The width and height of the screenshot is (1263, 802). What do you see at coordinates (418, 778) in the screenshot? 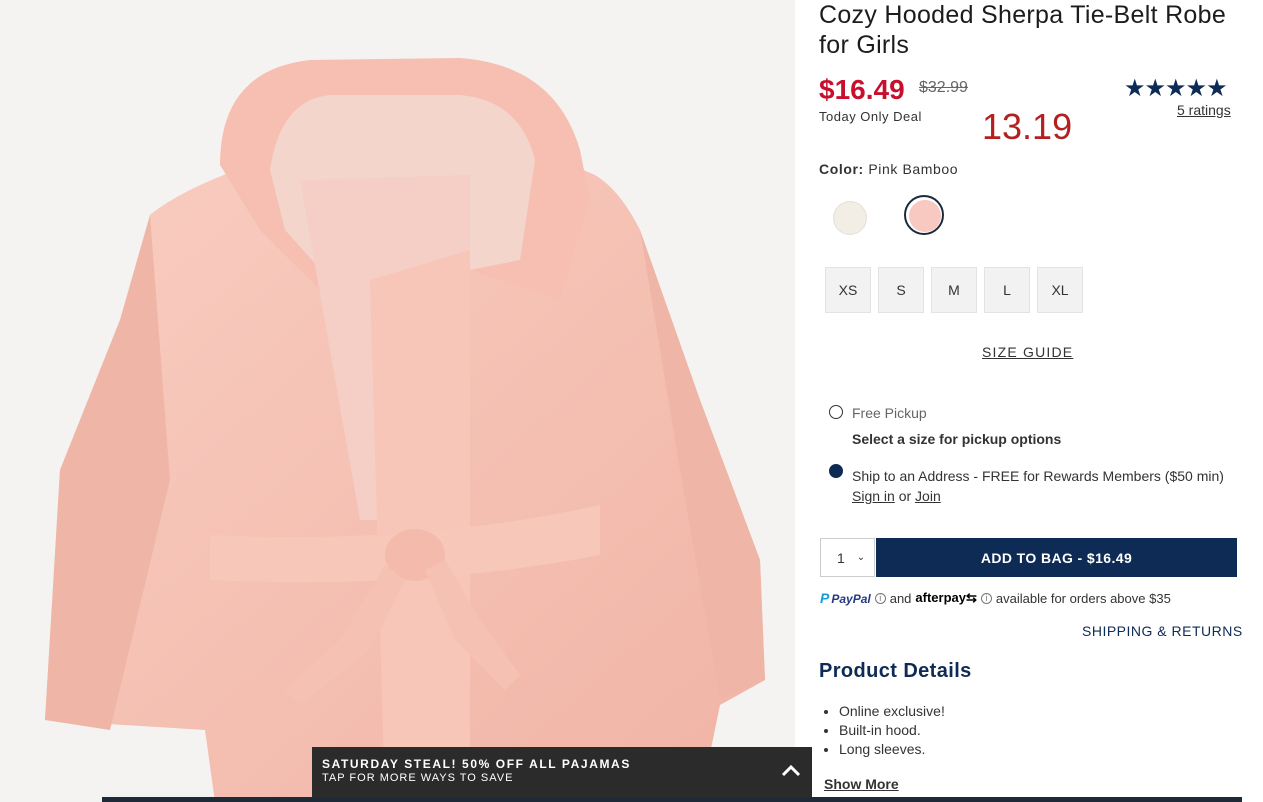
I see `promo-subtitle: TAP FOR MORE WAYS TO SAVE` at bounding box center [418, 778].